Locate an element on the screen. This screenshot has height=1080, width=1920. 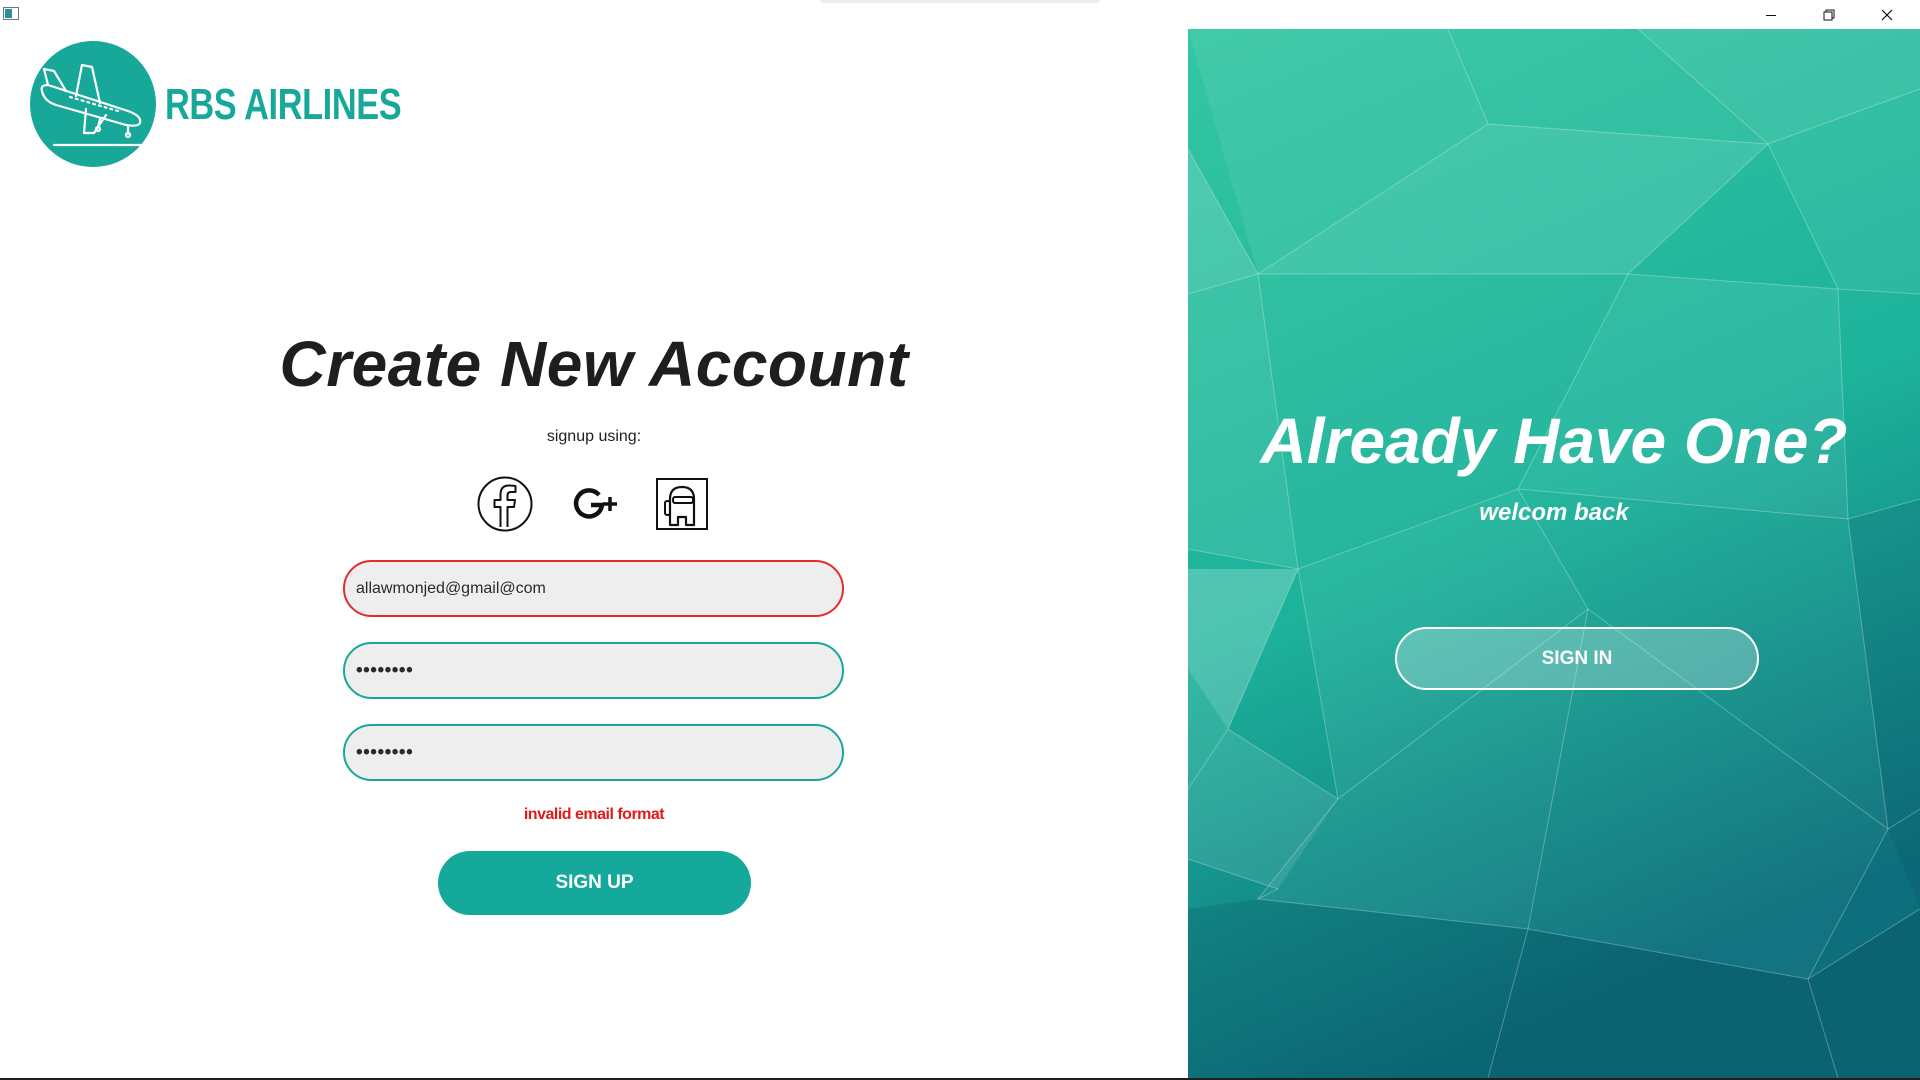
signup-using-label: signup using: is located at coordinates (594, 436).